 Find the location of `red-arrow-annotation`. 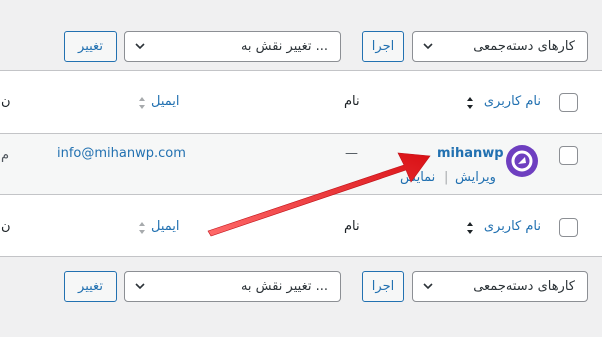

red-arrow-annotation is located at coordinates (319, 194).